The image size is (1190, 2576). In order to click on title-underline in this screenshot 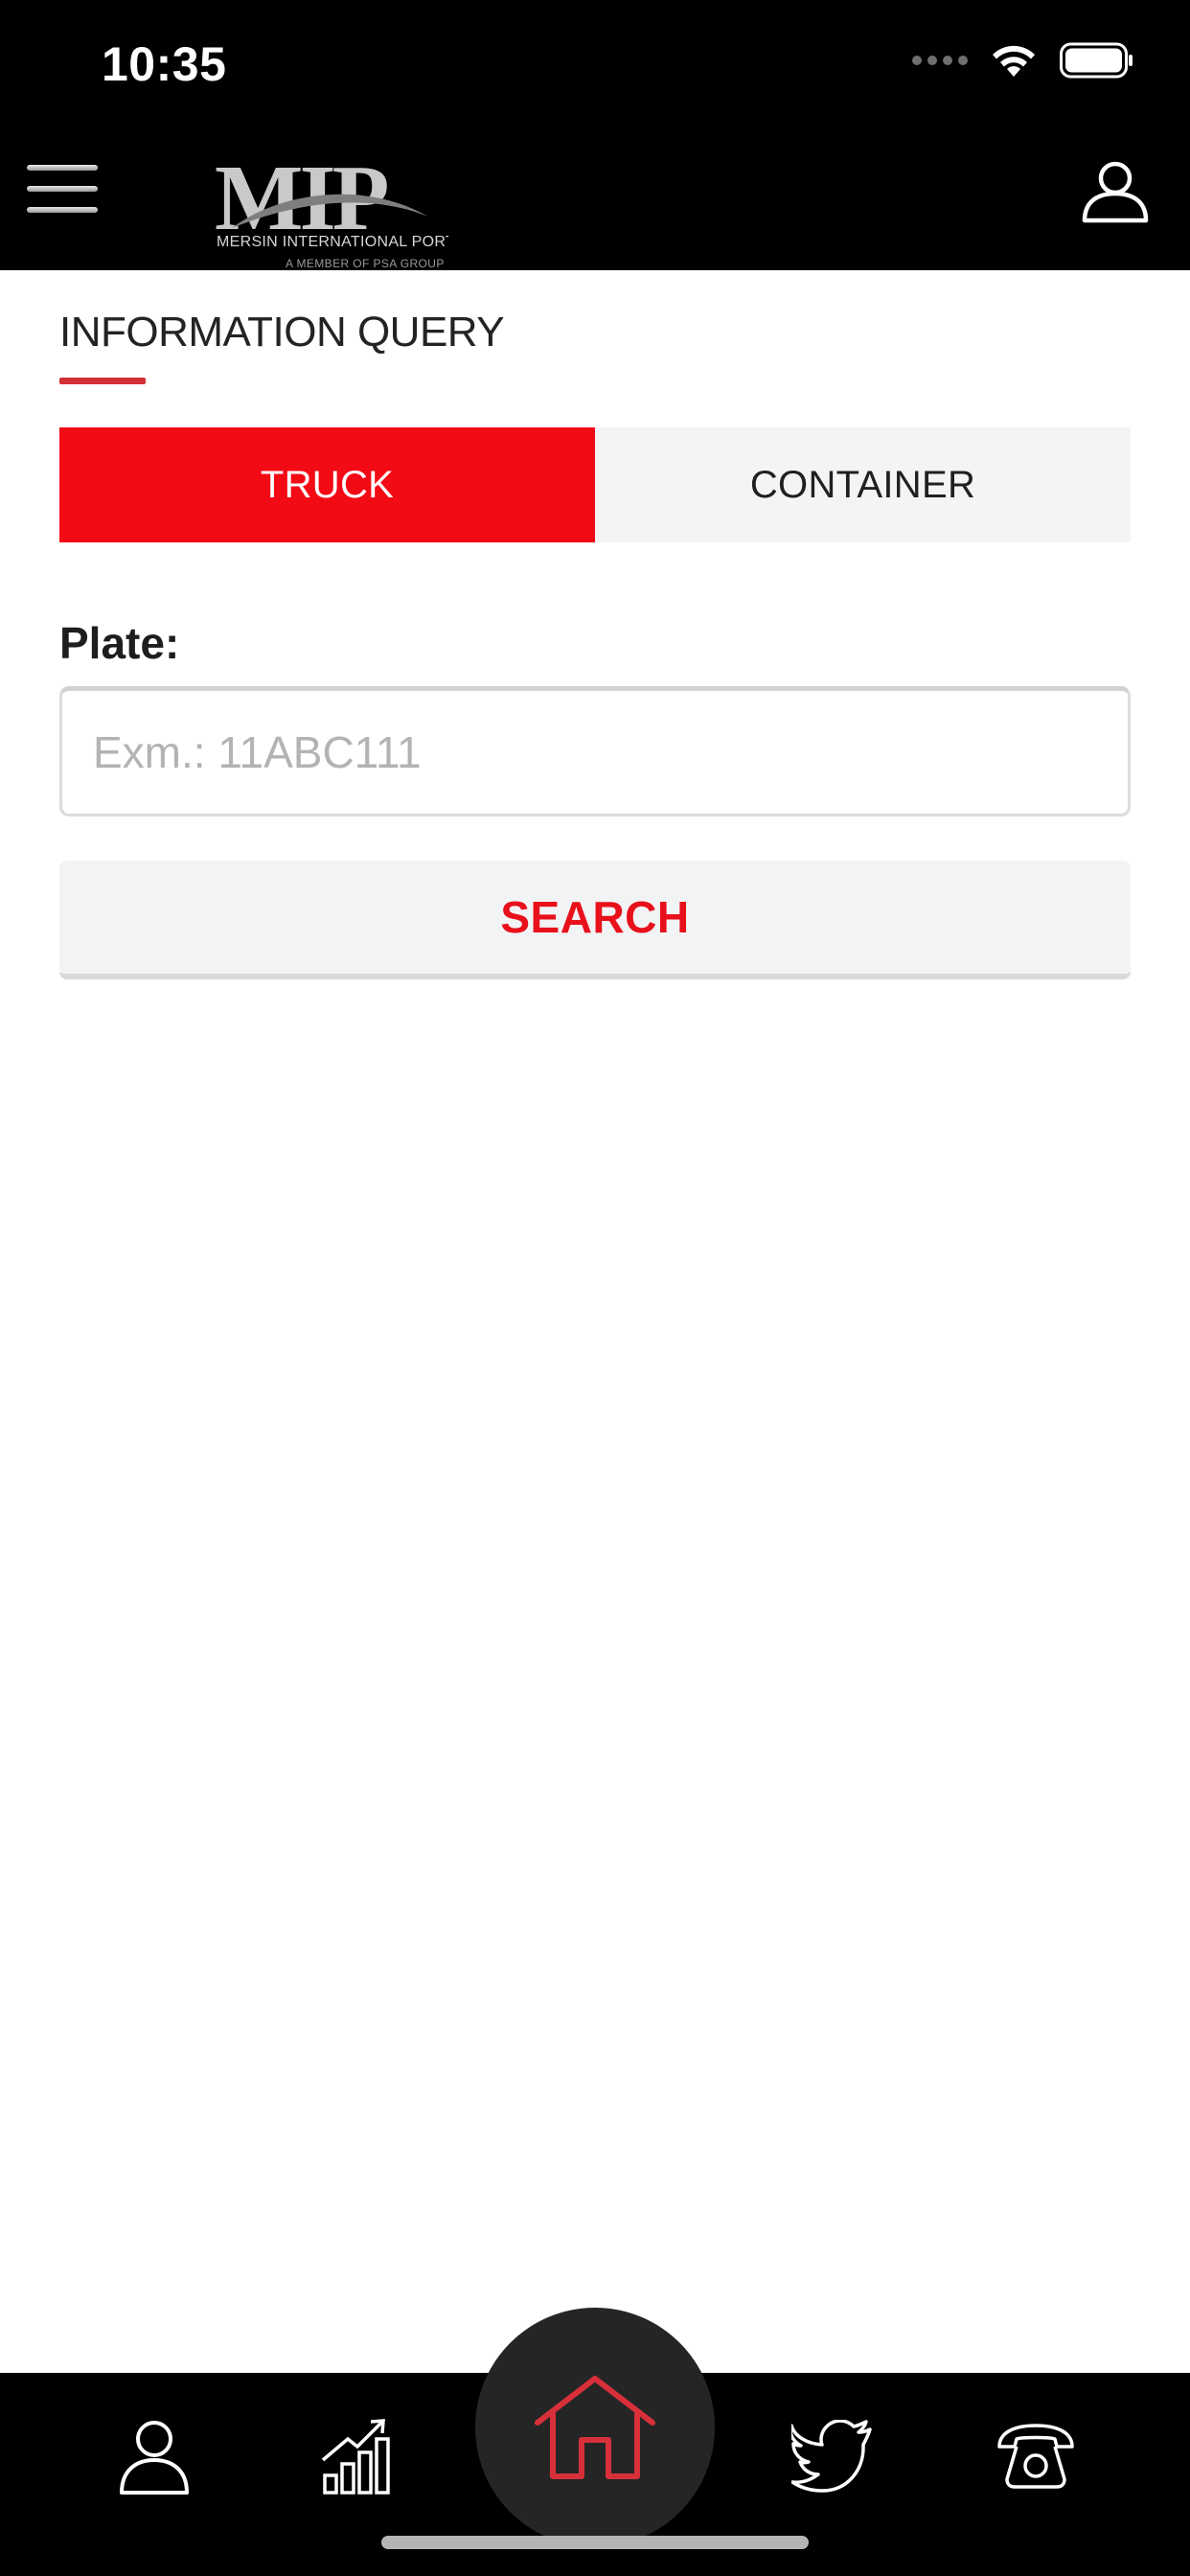, I will do `click(103, 381)`.